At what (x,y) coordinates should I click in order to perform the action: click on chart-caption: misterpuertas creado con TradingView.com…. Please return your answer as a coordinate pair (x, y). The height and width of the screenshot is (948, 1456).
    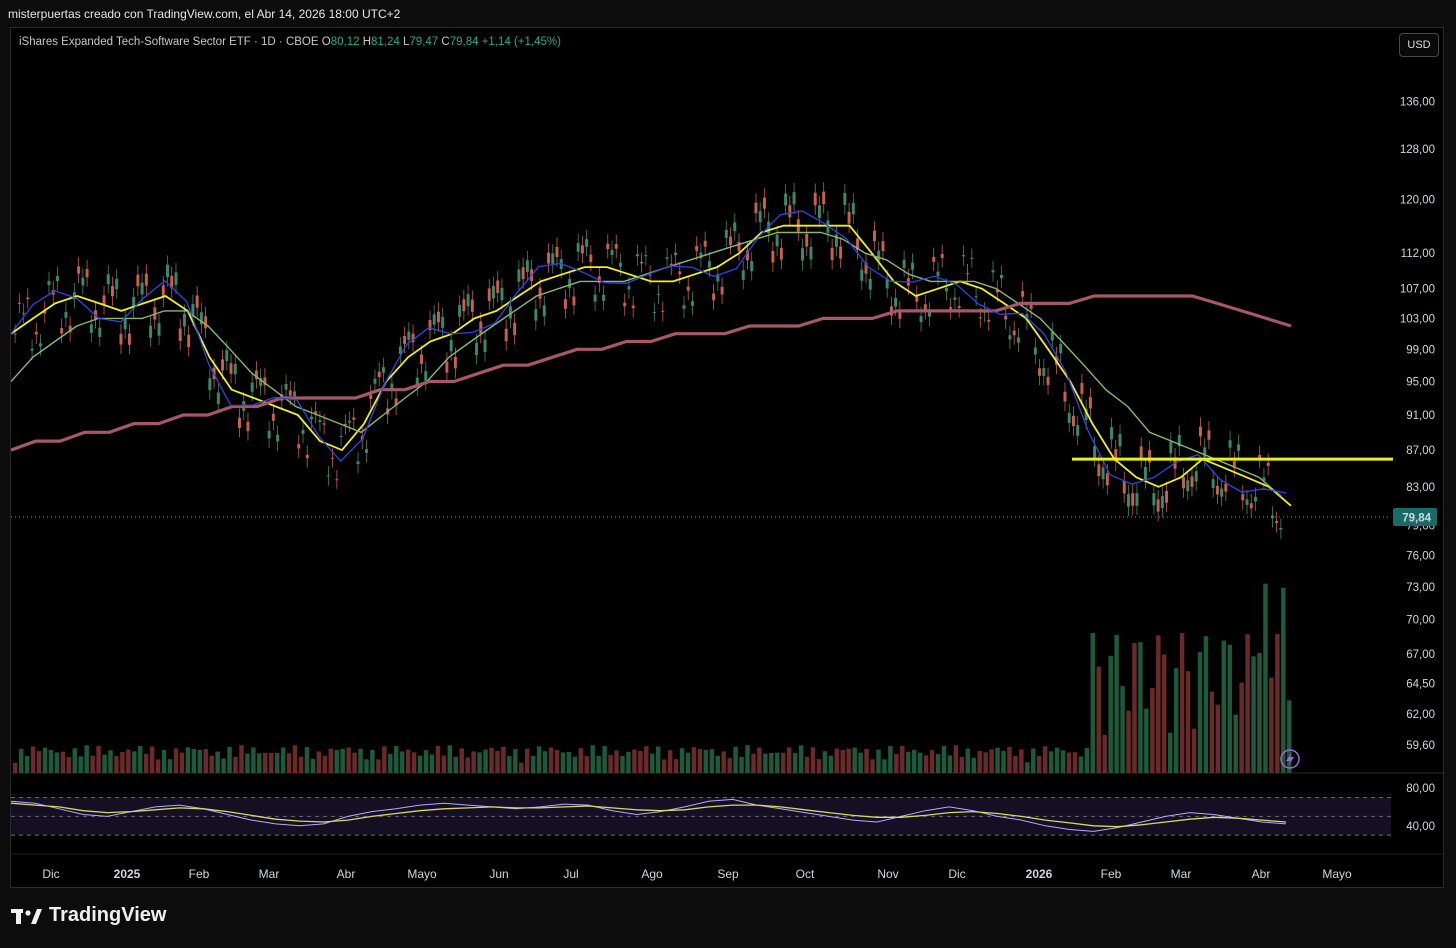
    Looking at the image, I should click on (204, 14).